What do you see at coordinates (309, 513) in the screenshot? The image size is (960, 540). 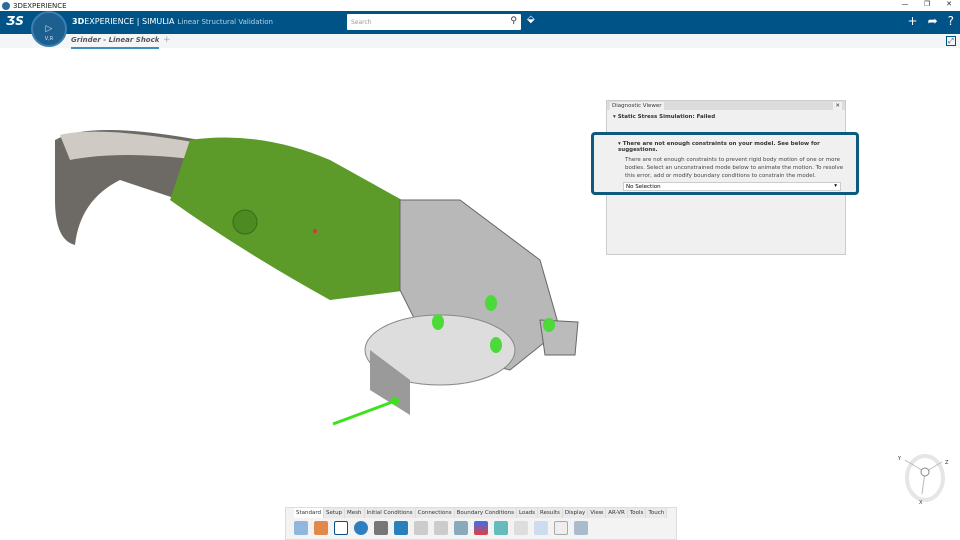 I see `tab-standard: Standard` at bounding box center [309, 513].